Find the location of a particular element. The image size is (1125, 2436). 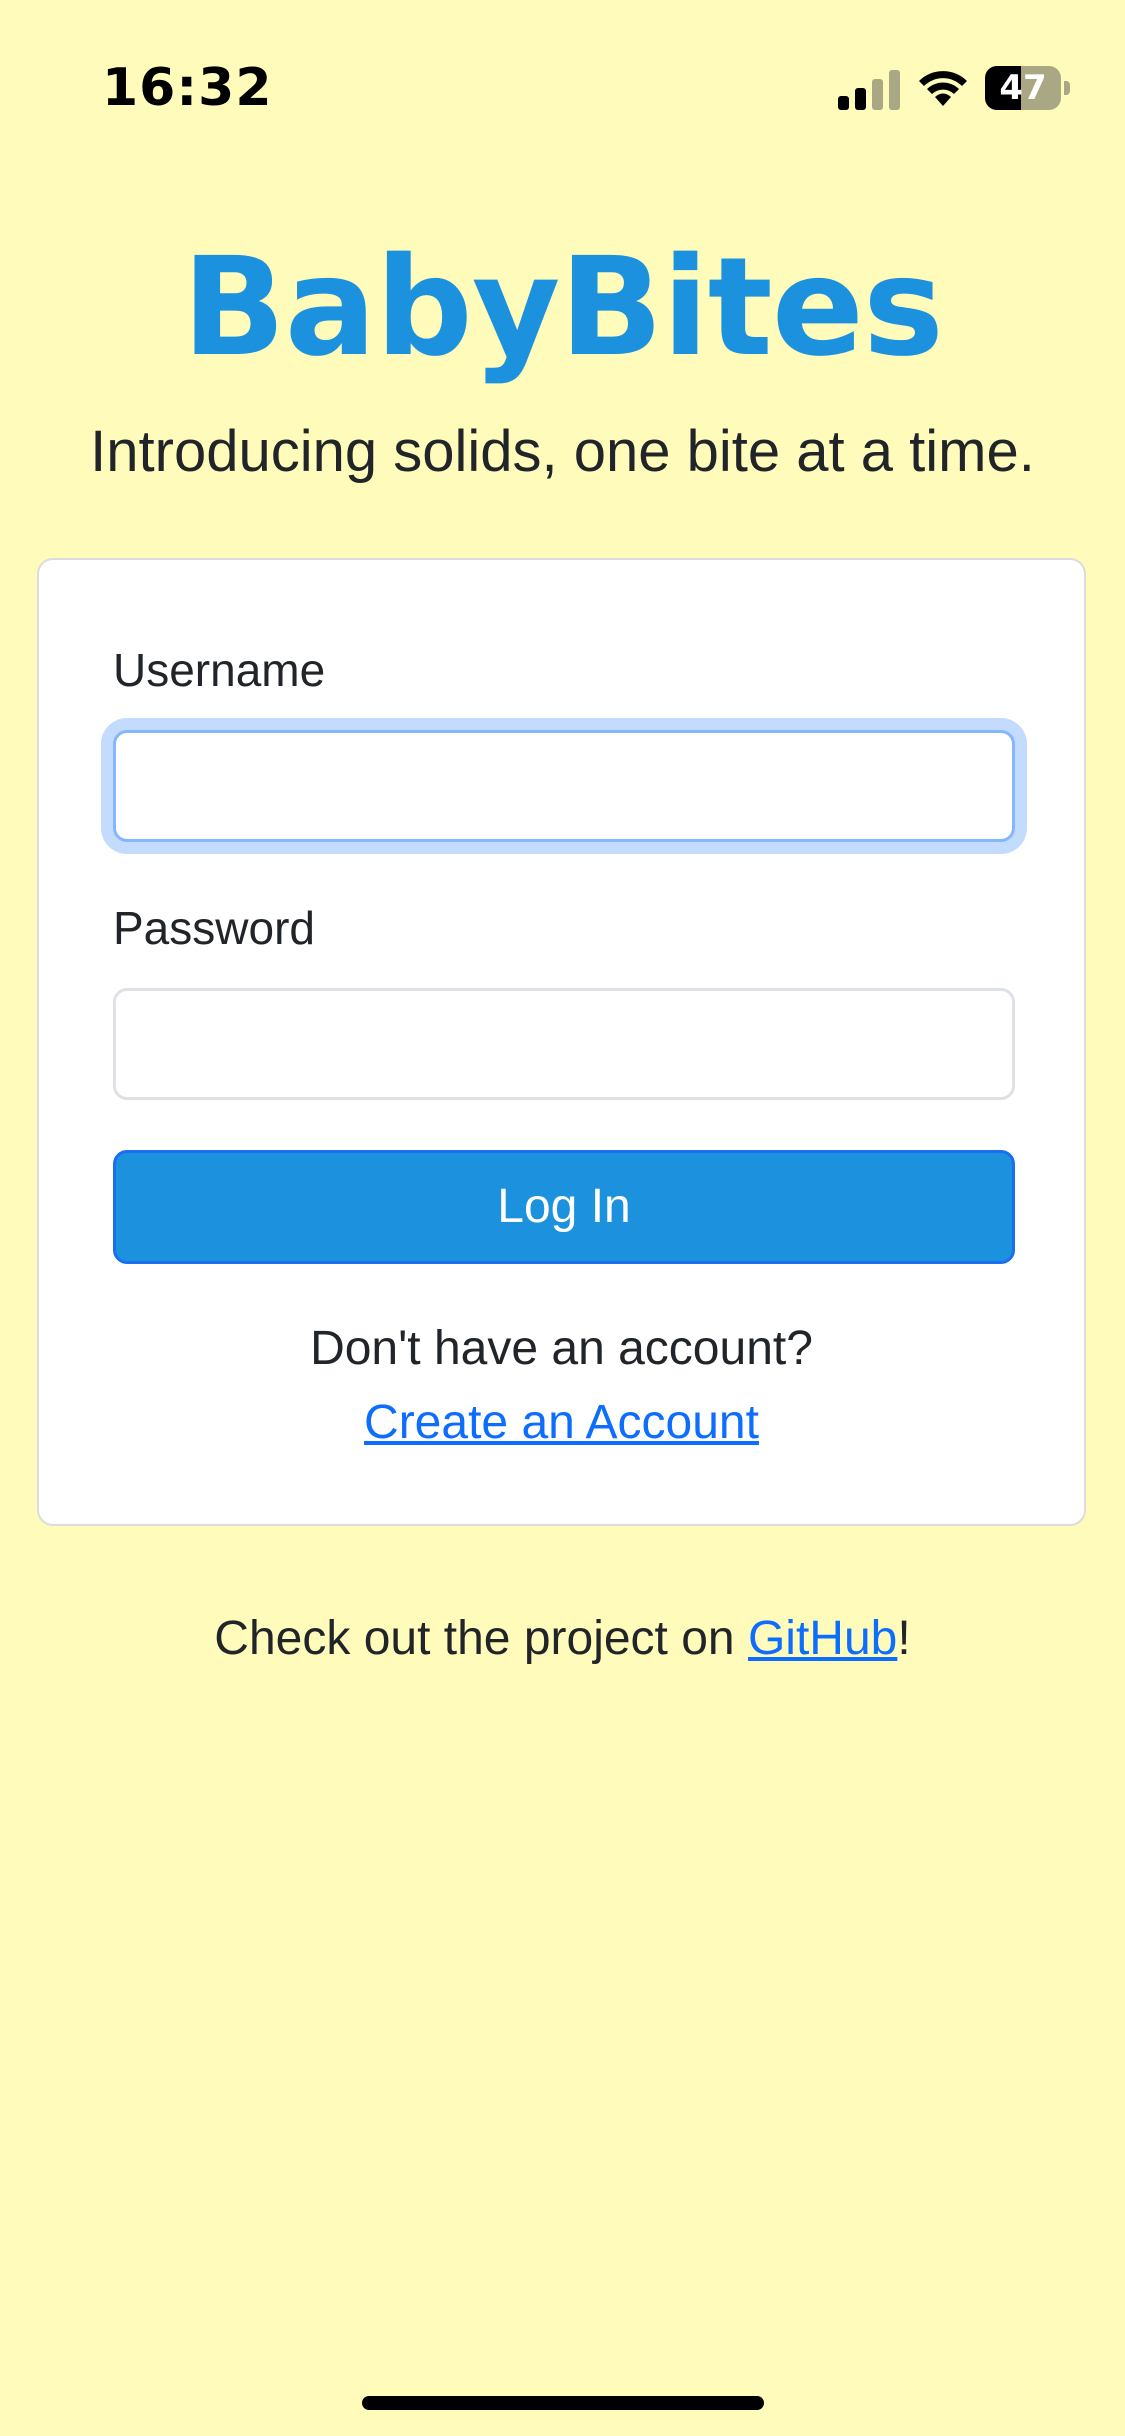

battery-icon: 47 is located at coordinates (1028, 88).